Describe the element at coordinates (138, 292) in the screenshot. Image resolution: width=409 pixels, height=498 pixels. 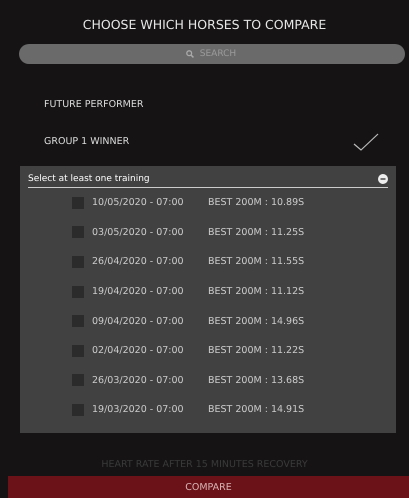
I see `training-date: 19/04/2020 - 07:00` at that location.